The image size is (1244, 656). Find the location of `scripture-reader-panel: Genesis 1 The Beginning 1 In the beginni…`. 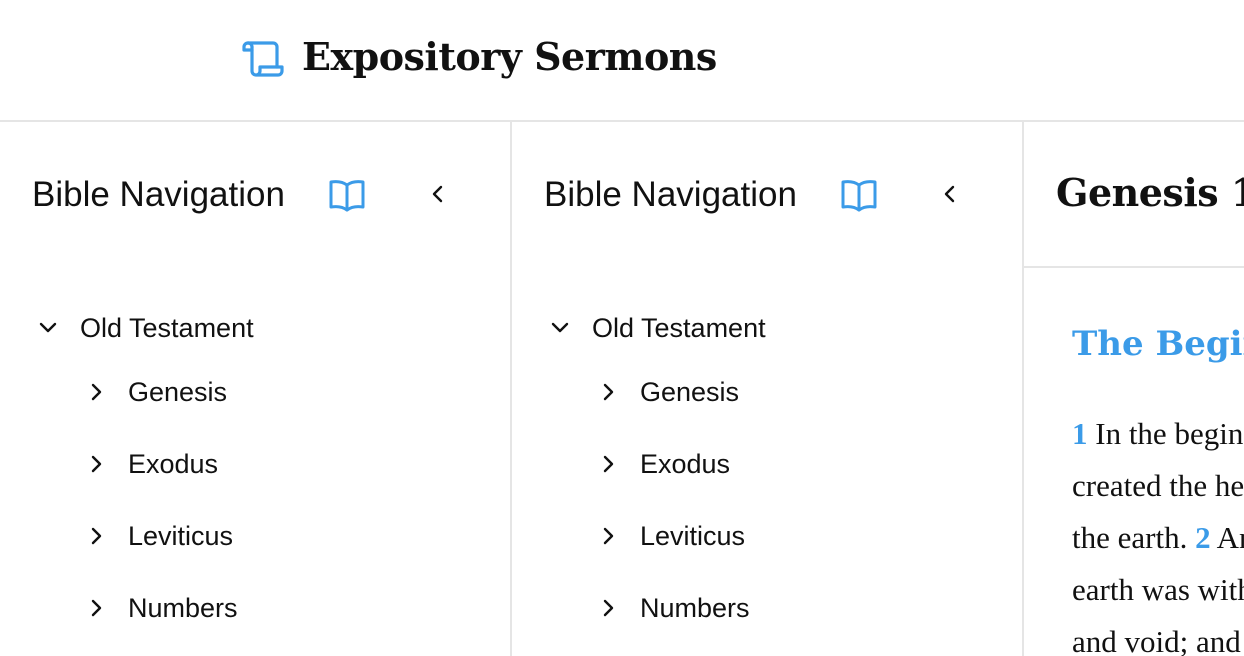

scripture-reader-panel: Genesis 1 The Beginning 1 In the beginni… is located at coordinates (1134, 389).